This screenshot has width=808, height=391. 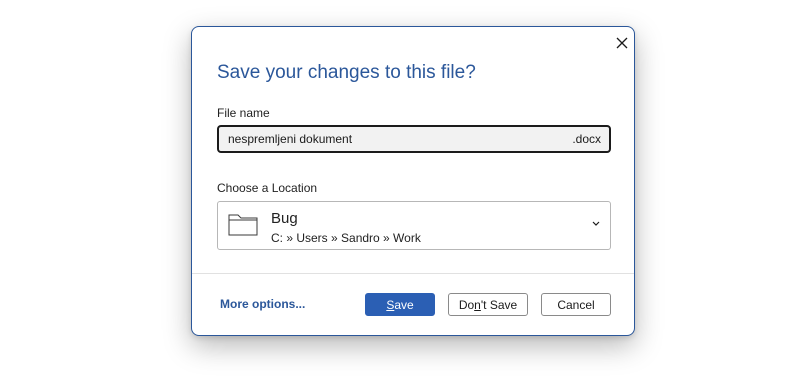 What do you see at coordinates (477, 304) in the screenshot?
I see `dont-save-accelerator: n` at bounding box center [477, 304].